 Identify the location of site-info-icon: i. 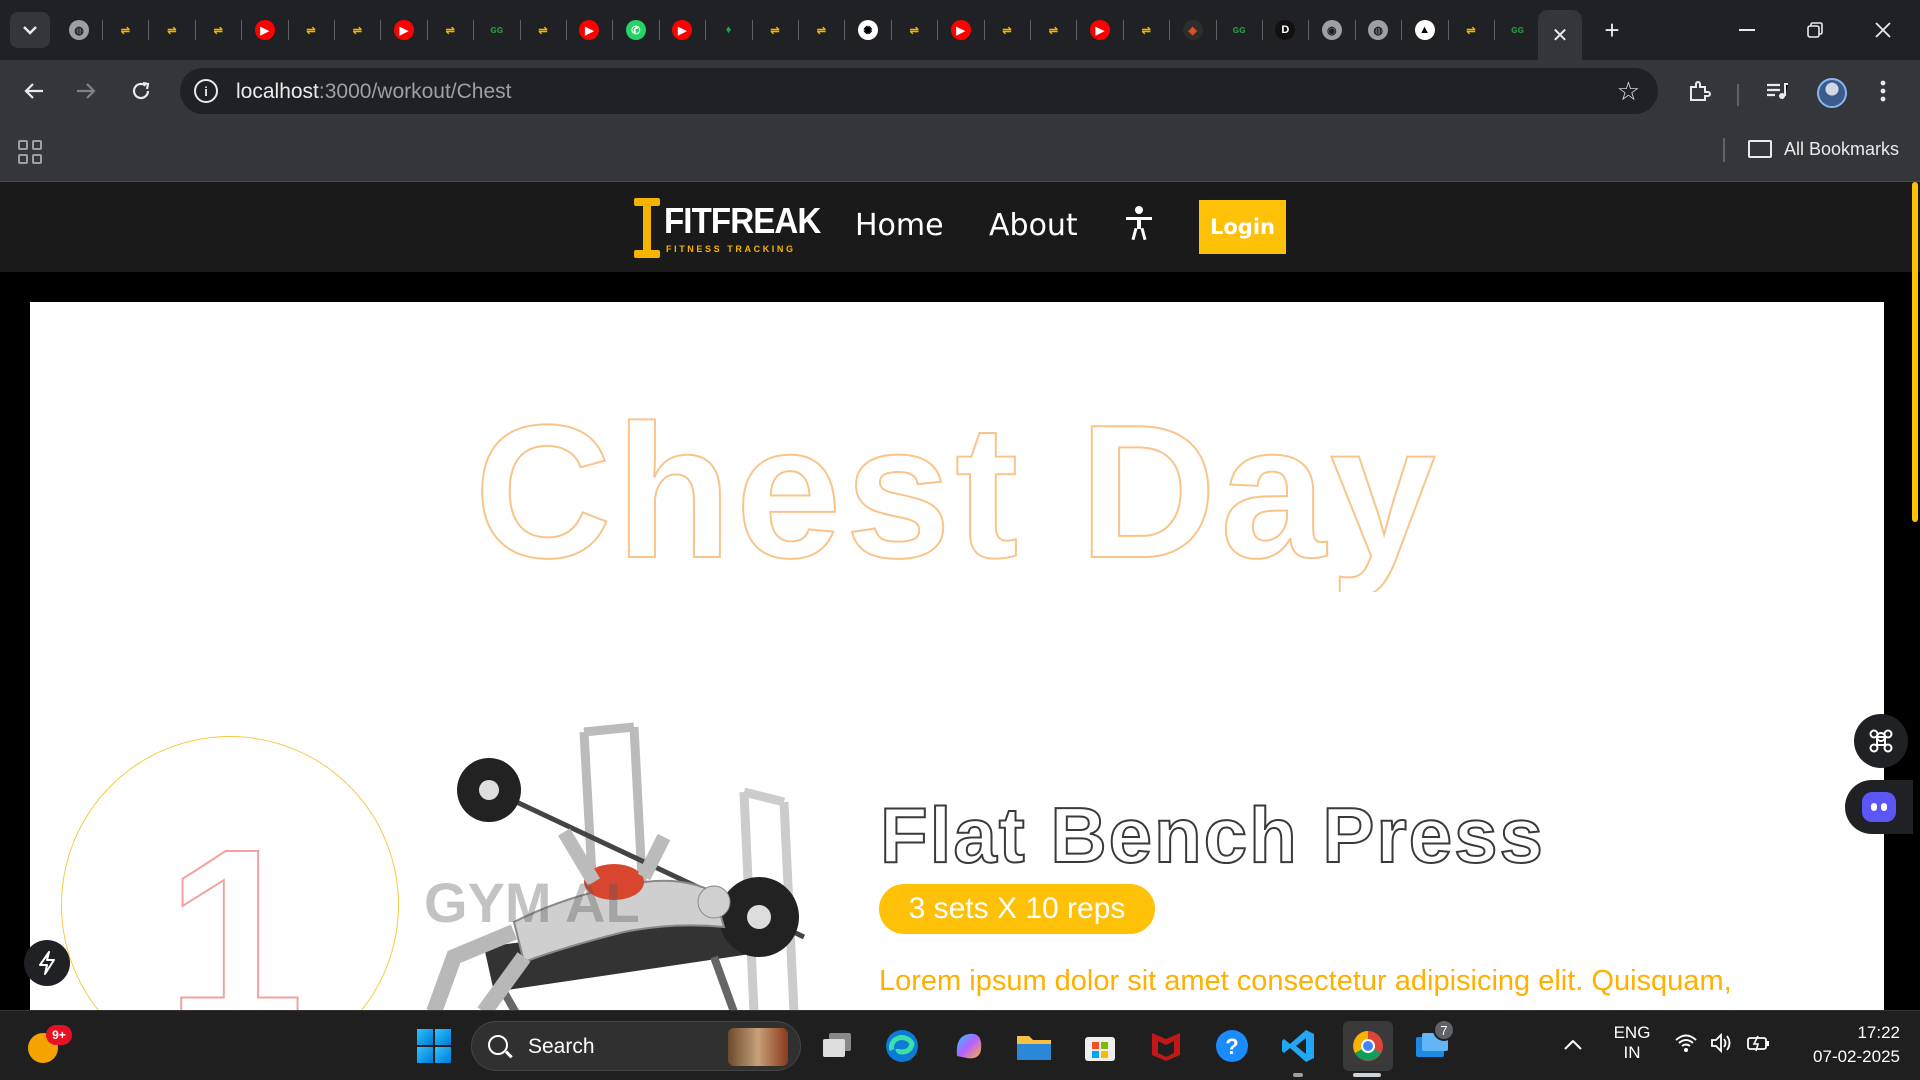
(206, 91).